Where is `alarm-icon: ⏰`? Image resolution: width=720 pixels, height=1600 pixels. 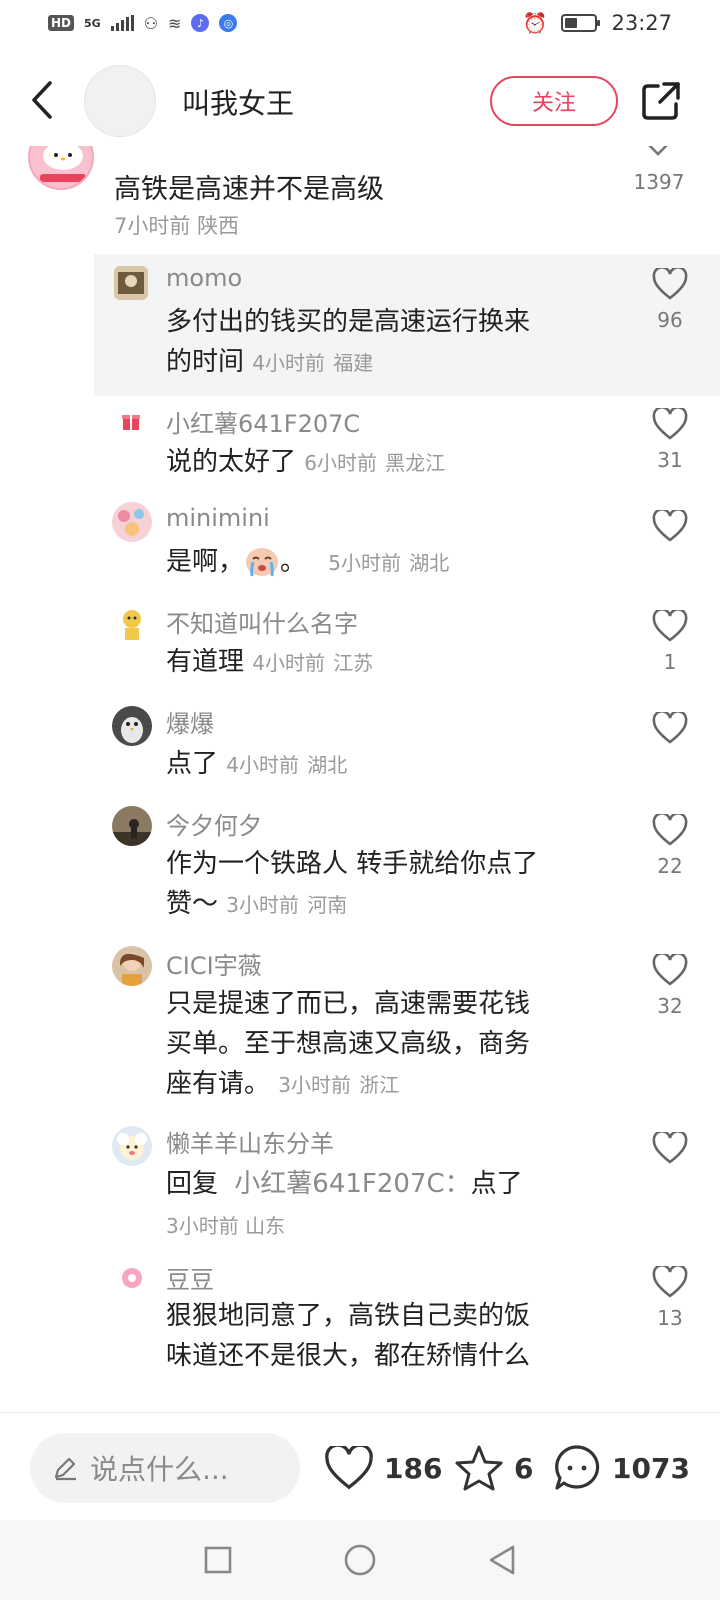 alarm-icon: ⏰ is located at coordinates (535, 23).